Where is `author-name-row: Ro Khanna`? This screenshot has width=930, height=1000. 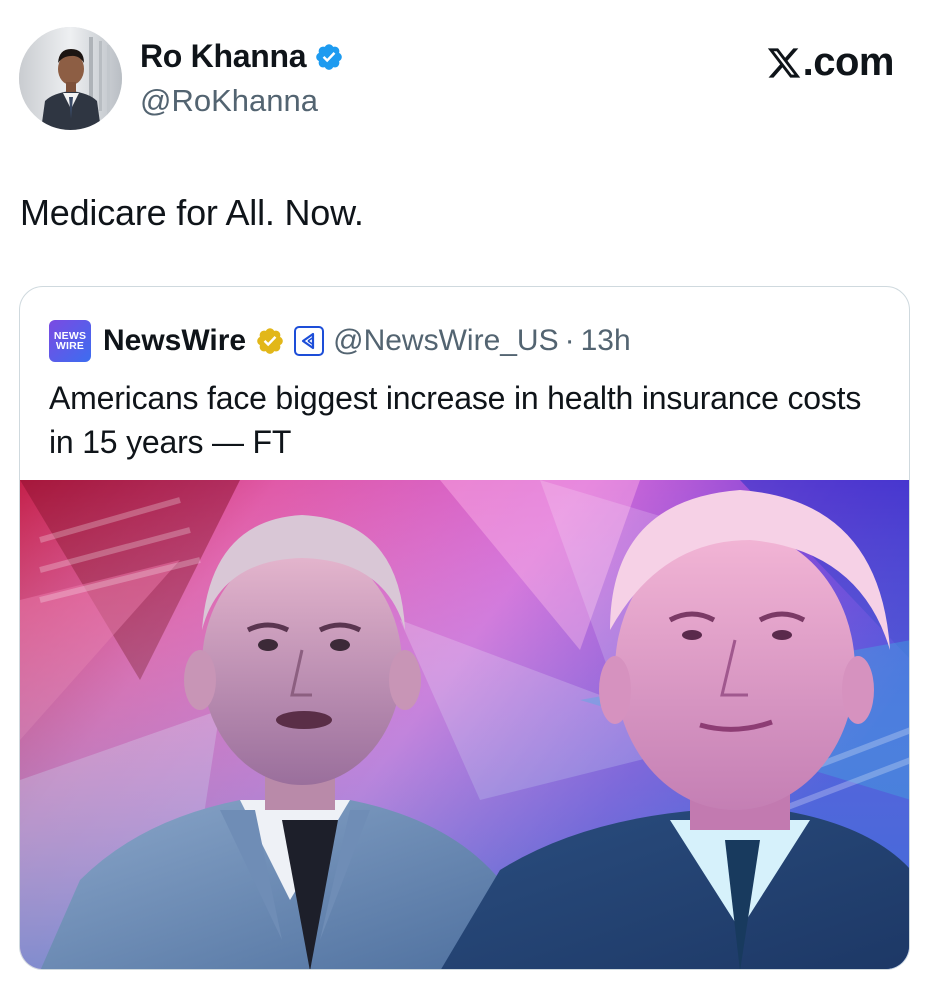
author-name-row: Ro Khanna is located at coordinates (242, 56).